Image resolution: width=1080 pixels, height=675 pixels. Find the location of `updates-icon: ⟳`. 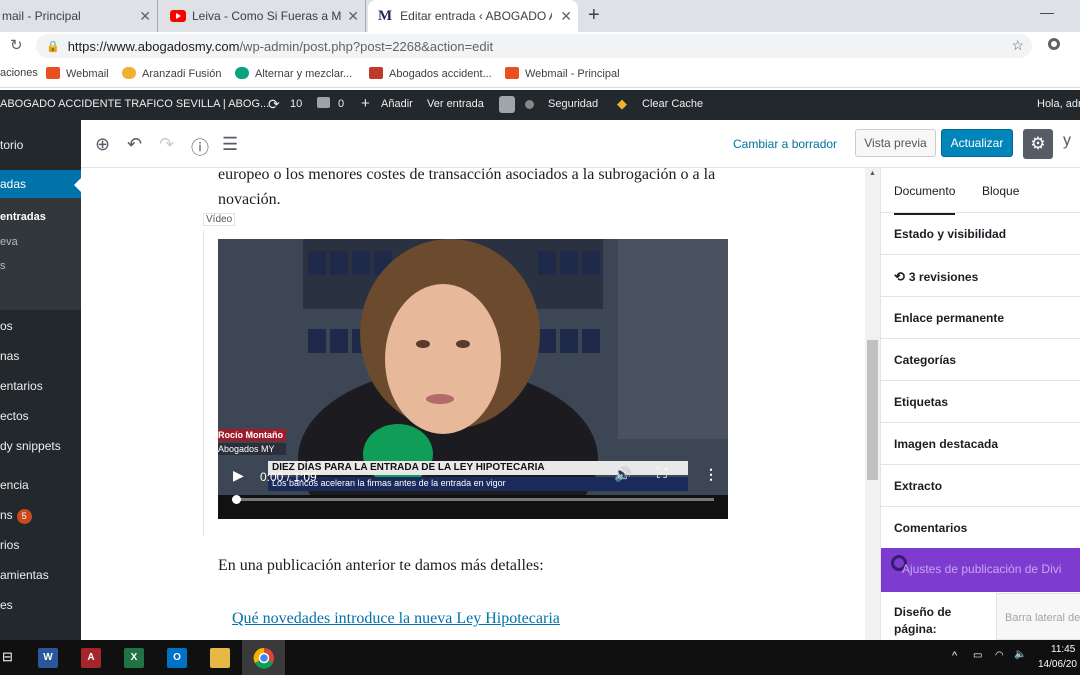

updates-icon: ⟳ is located at coordinates (274, 104).